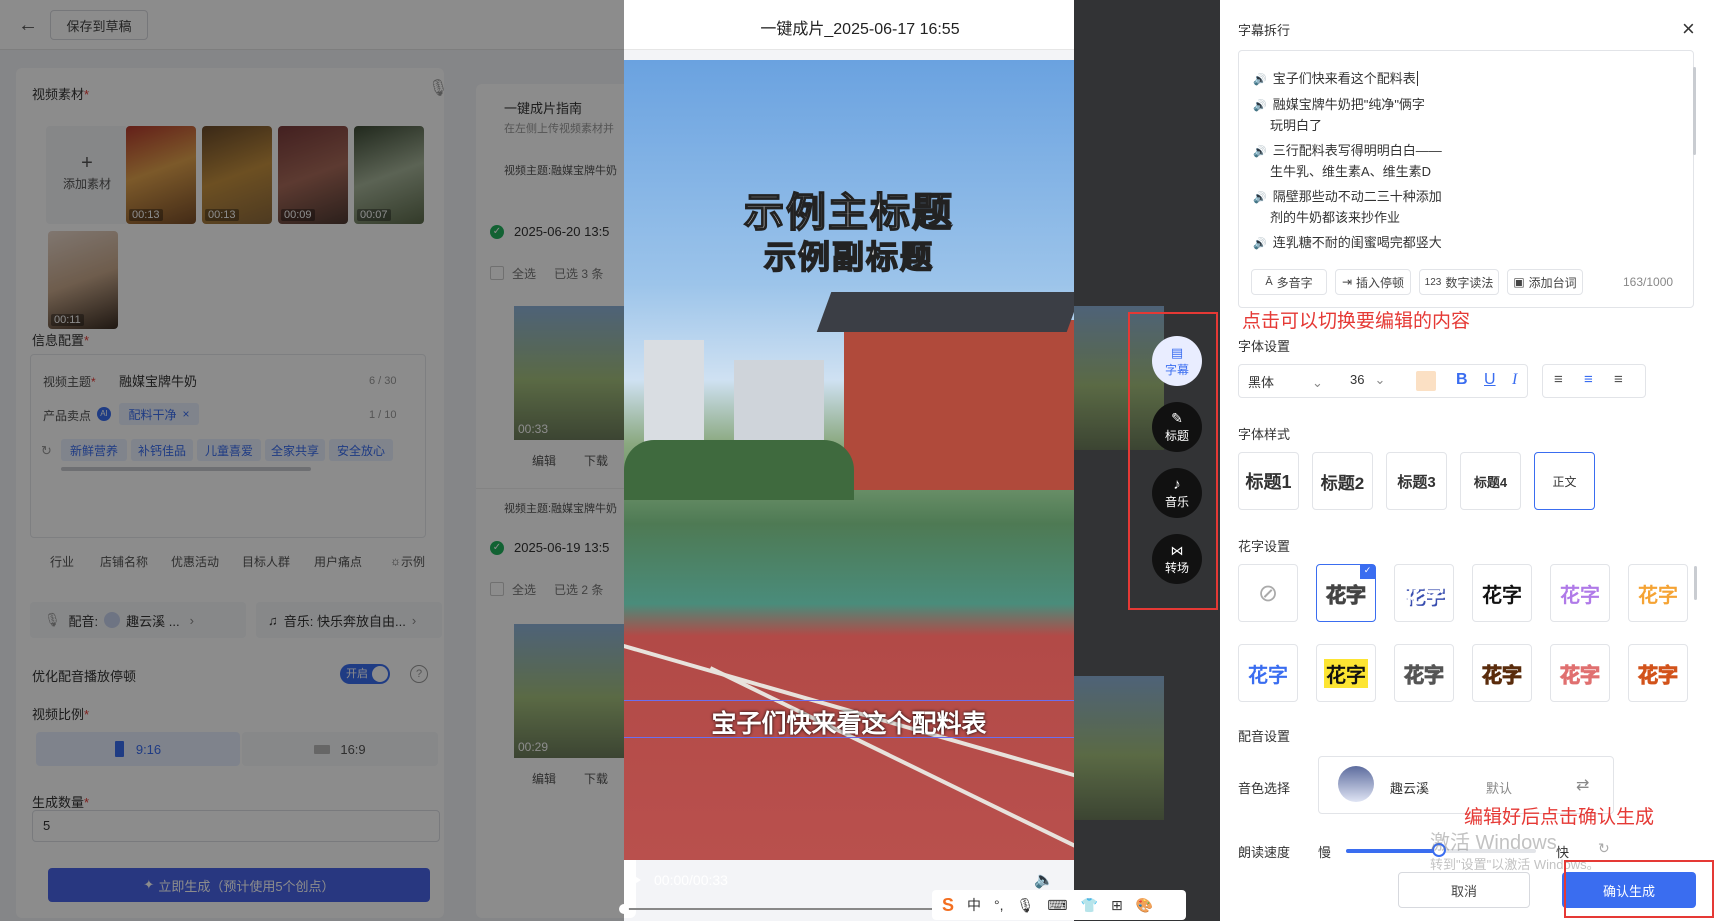 The width and height of the screenshot is (1719, 921). I want to click on ime-keyboard-icon: ⌨, so click(1057, 905).